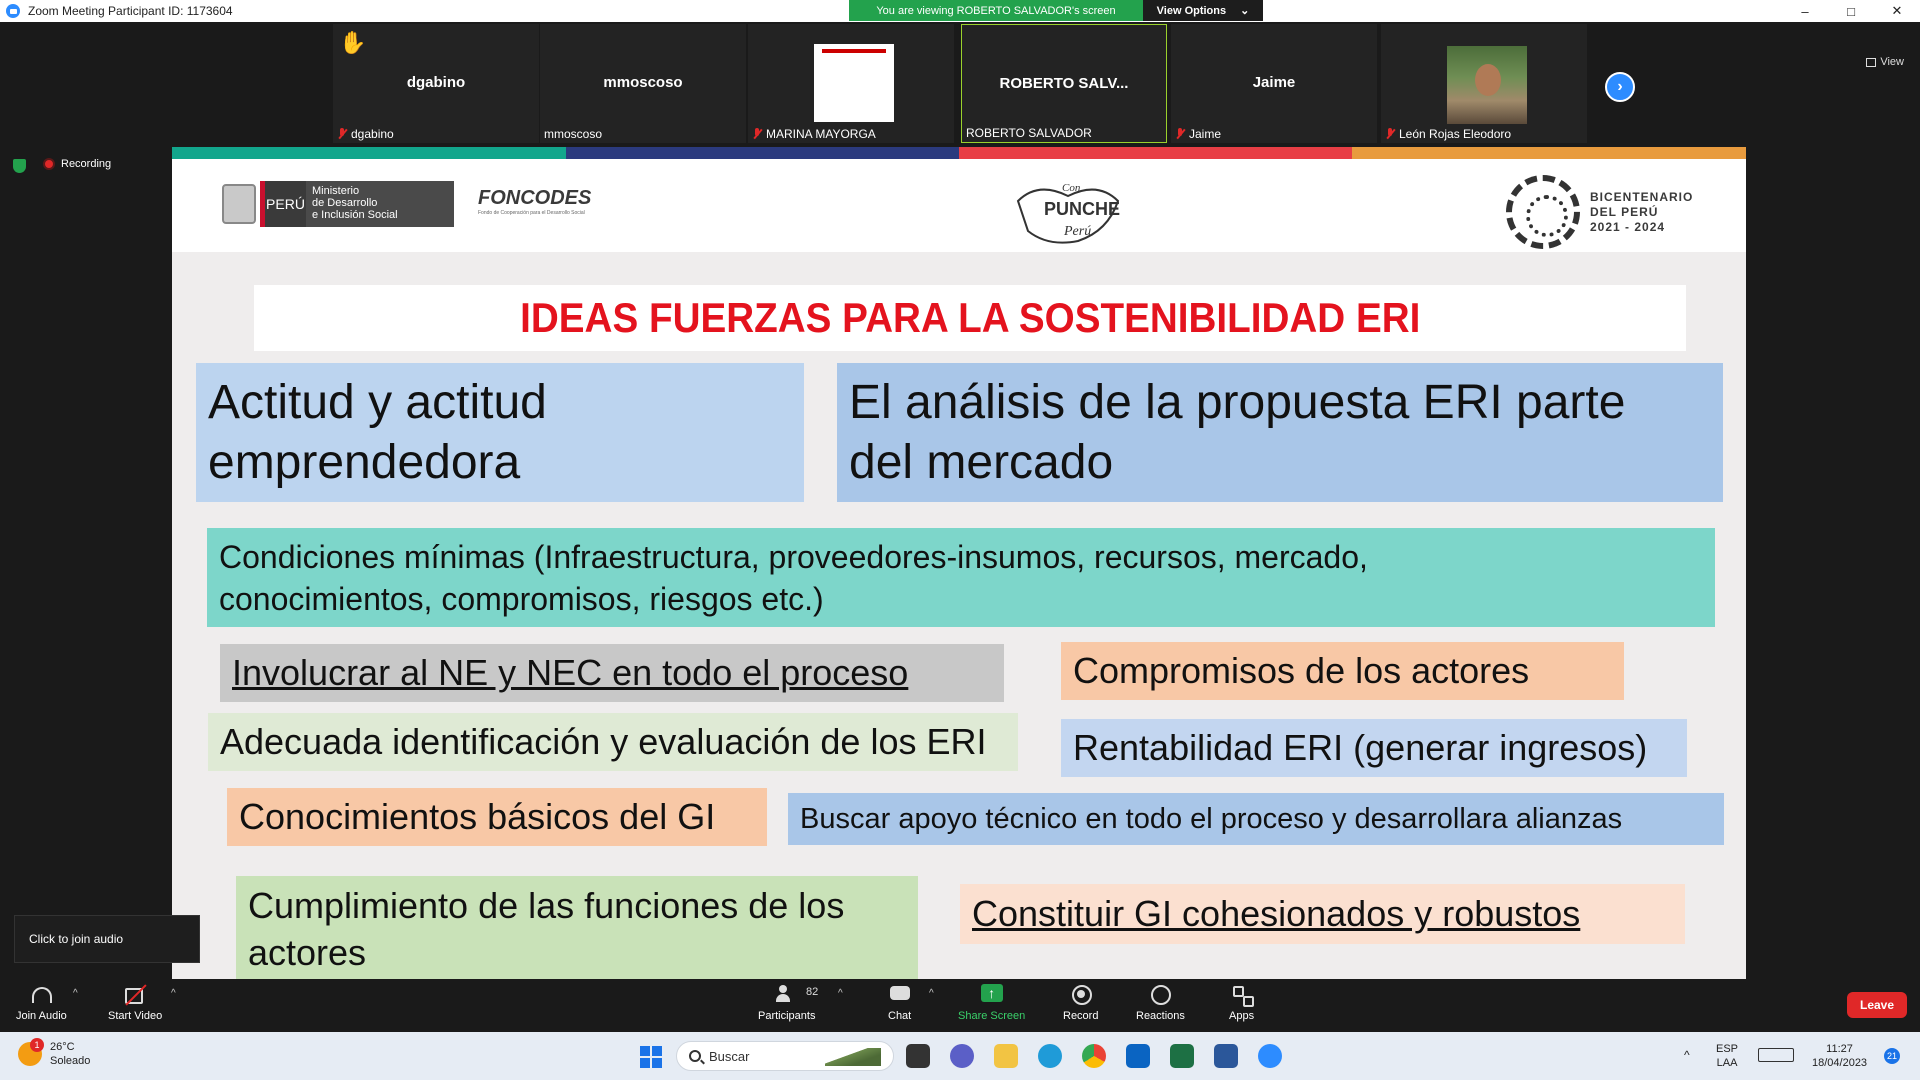 The height and width of the screenshot is (1080, 1920). I want to click on participants-options-caret: ^, so click(840, 993).